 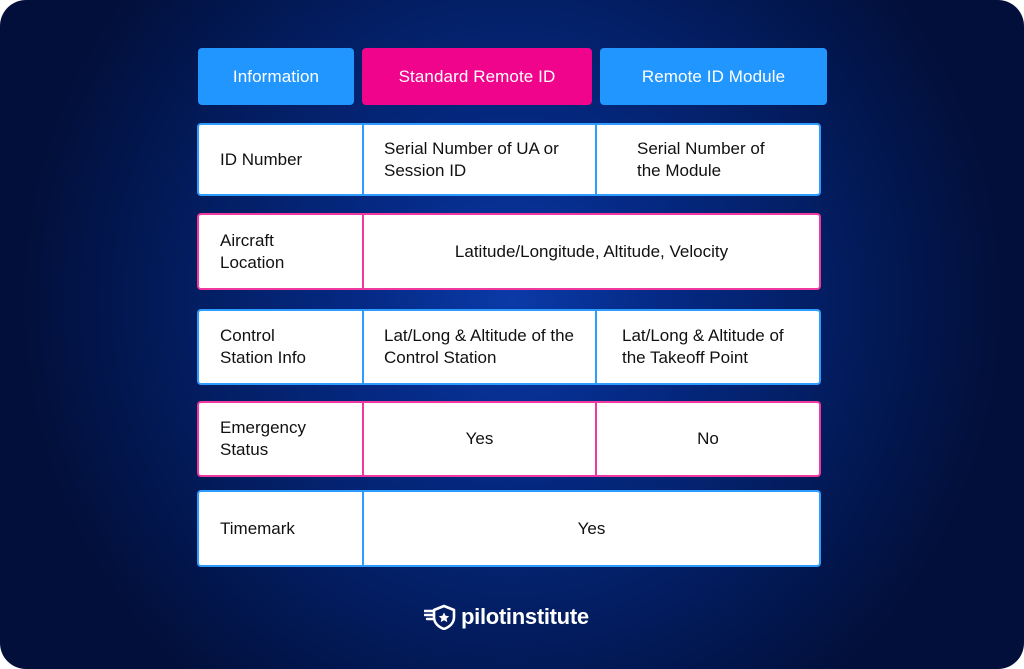 I want to click on row-label: ID Number, so click(x=280, y=159).